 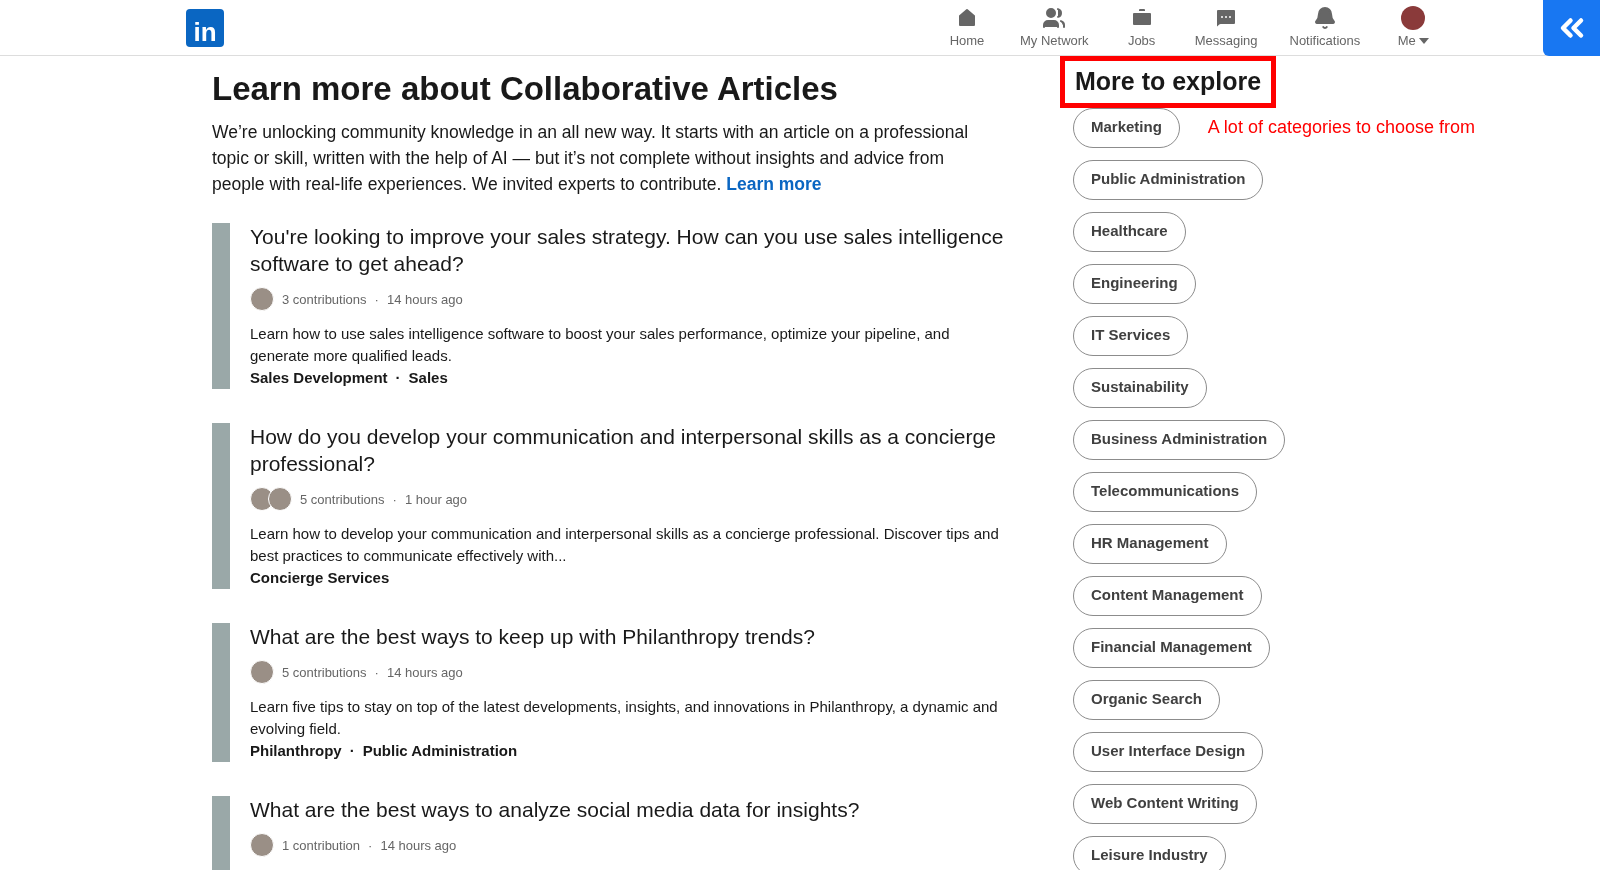 I want to click on section-title-highlighted: More to explore, so click(x=1168, y=82).